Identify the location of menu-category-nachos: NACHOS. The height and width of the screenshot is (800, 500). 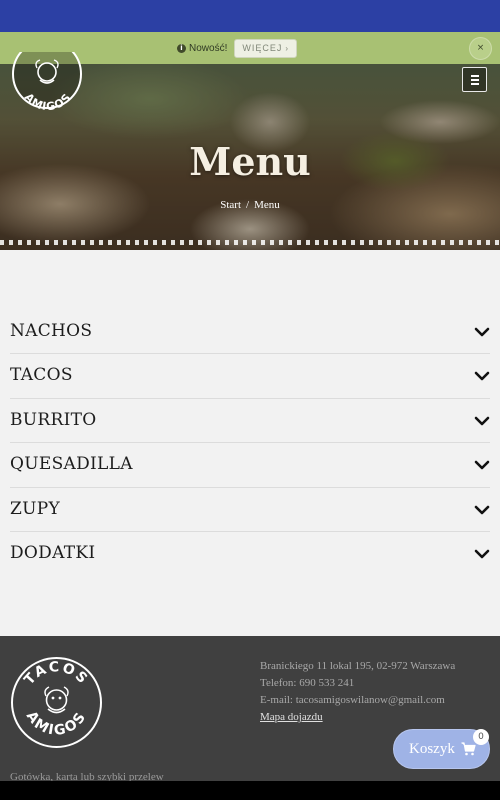
(250, 332).